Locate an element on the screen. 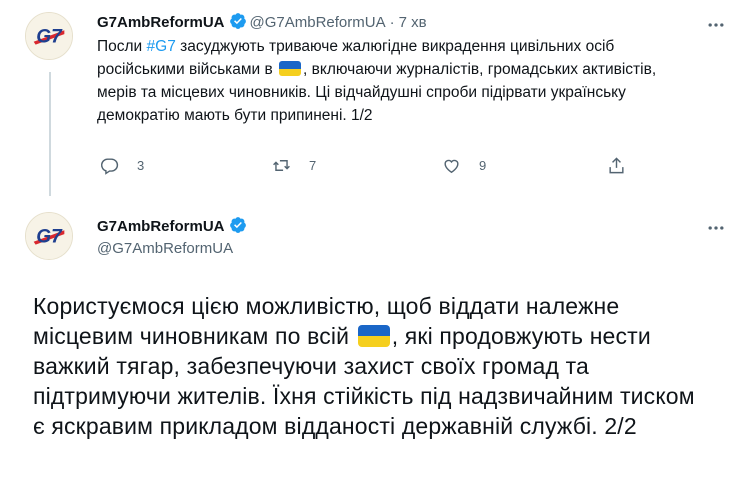 This screenshot has width=756, height=502. tweet1-header: G7AmbReformUA @G7AmbReformUA · 7 хв is located at coordinates (262, 23).